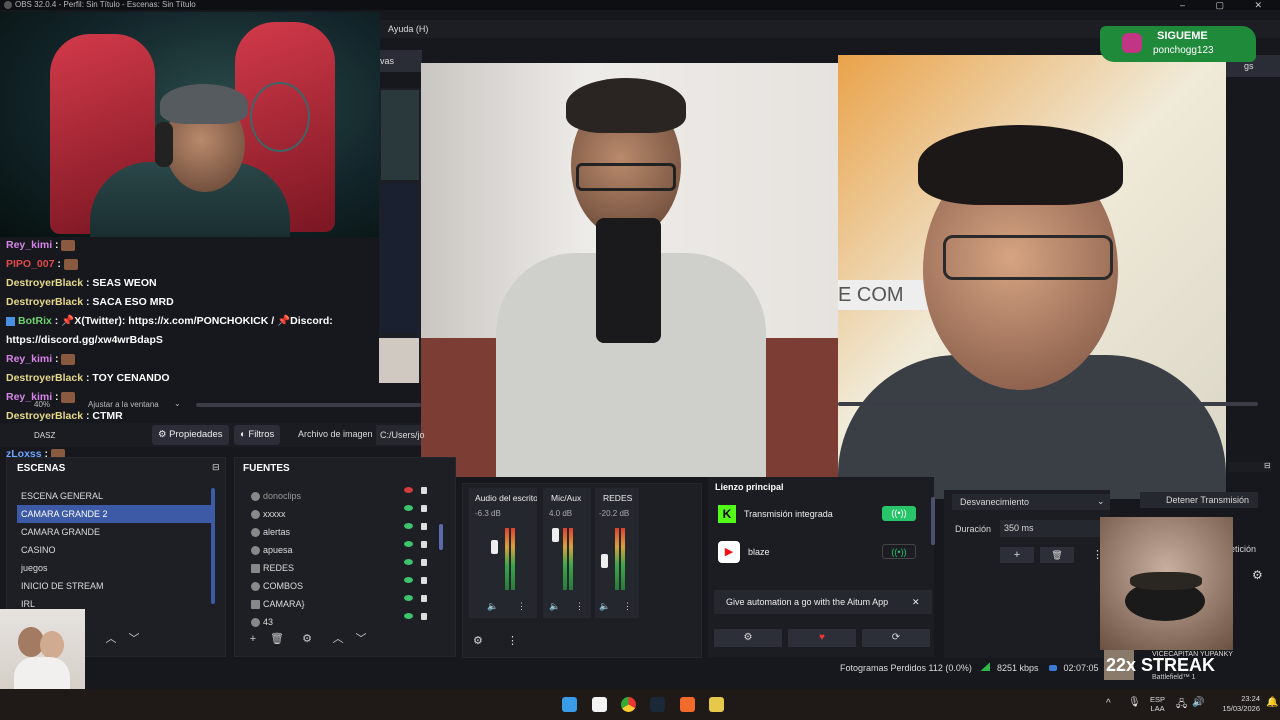 This screenshot has width=1280, height=720. What do you see at coordinates (716, 704) in the screenshot?
I see `app-icon` at bounding box center [716, 704].